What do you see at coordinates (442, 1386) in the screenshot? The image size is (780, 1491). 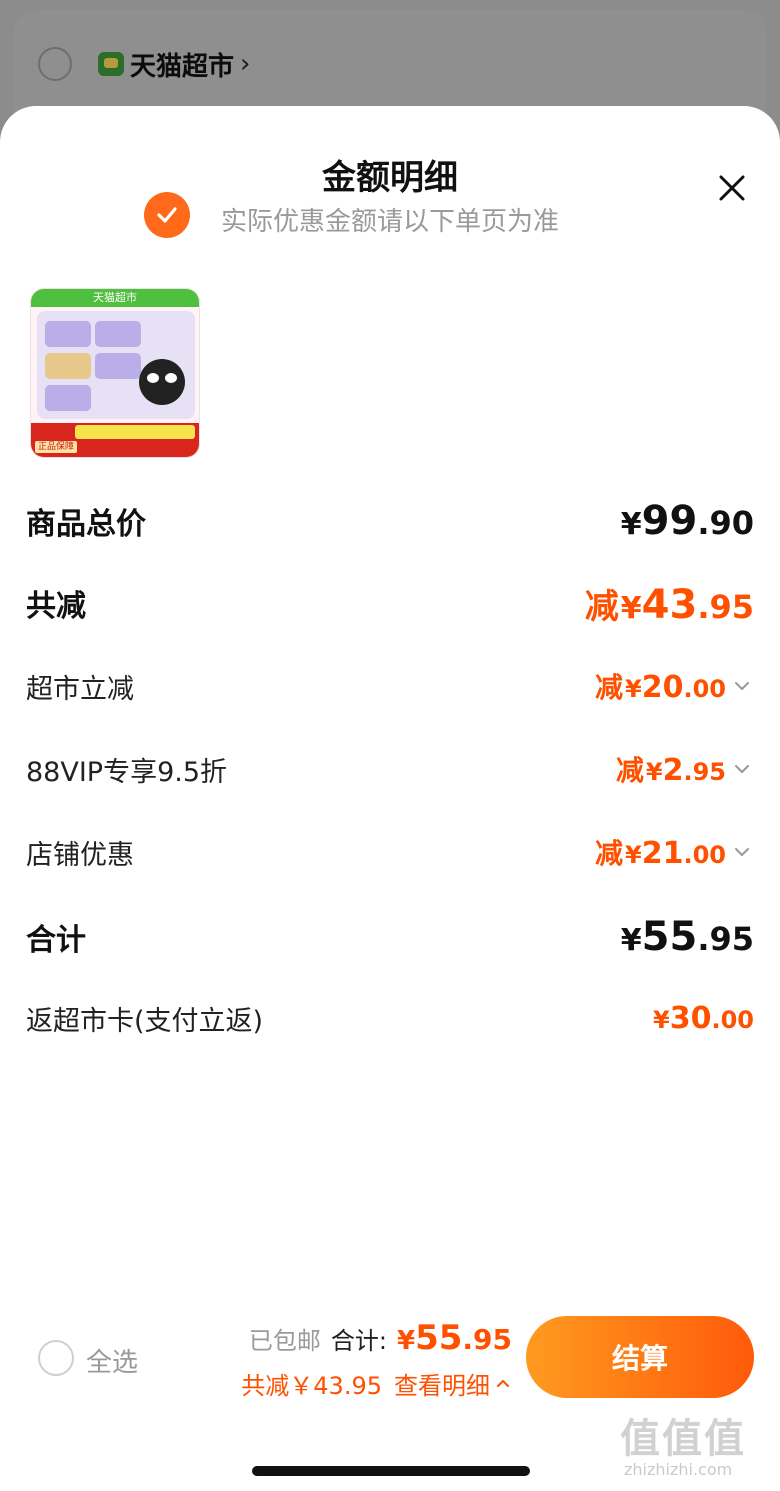 I see `view-detail-label: 查看明细` at bounding box center [442, 1386].